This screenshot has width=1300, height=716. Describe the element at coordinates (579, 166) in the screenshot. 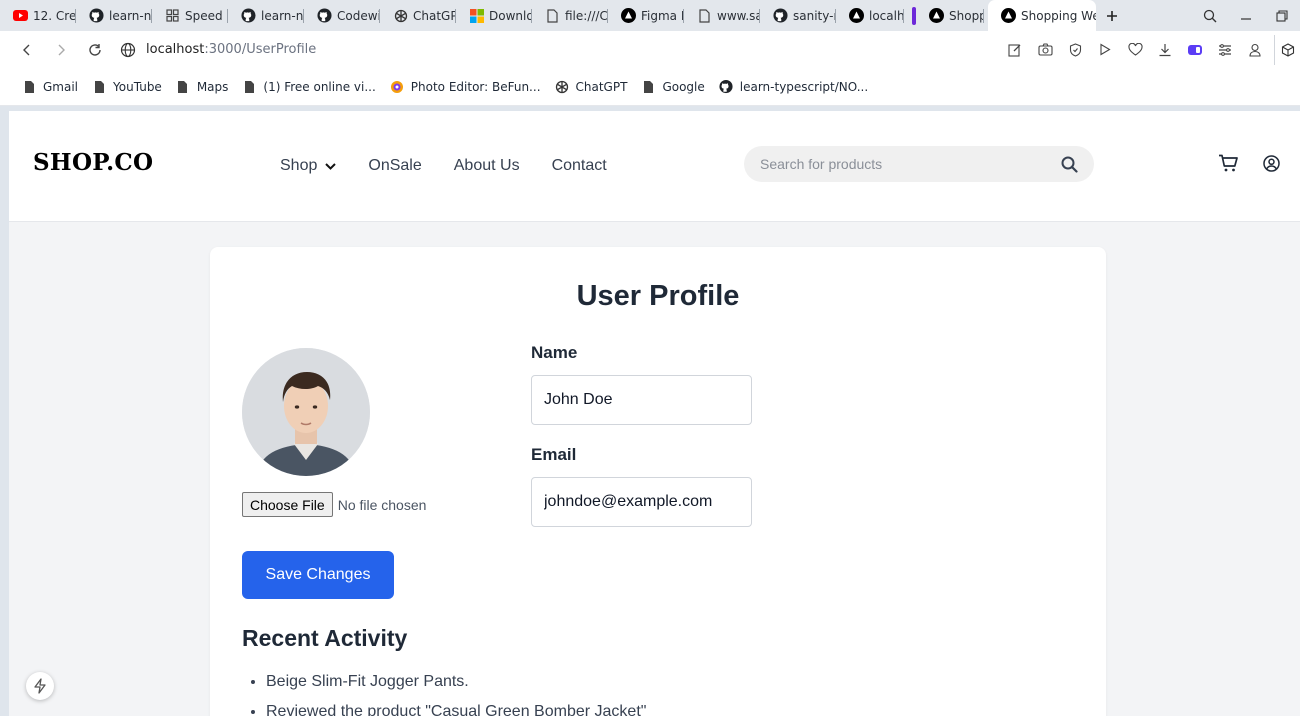

I see `nav-contact: Contact` at that location.